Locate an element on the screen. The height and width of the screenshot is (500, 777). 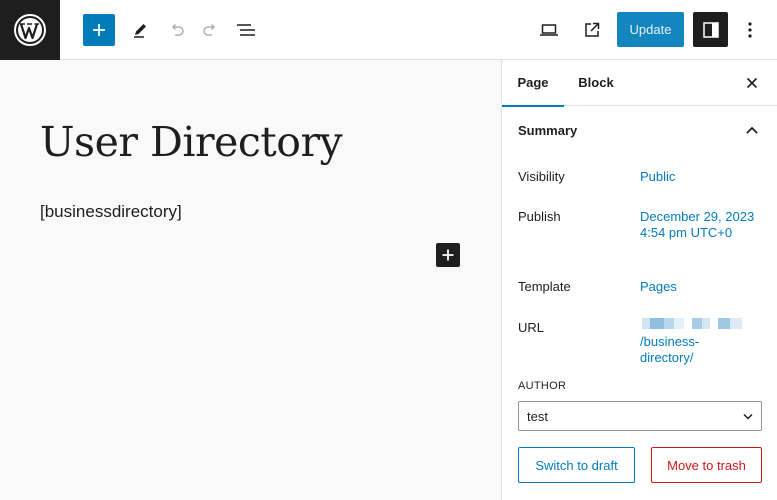
undo-icon is located at coordinates (177, 29).